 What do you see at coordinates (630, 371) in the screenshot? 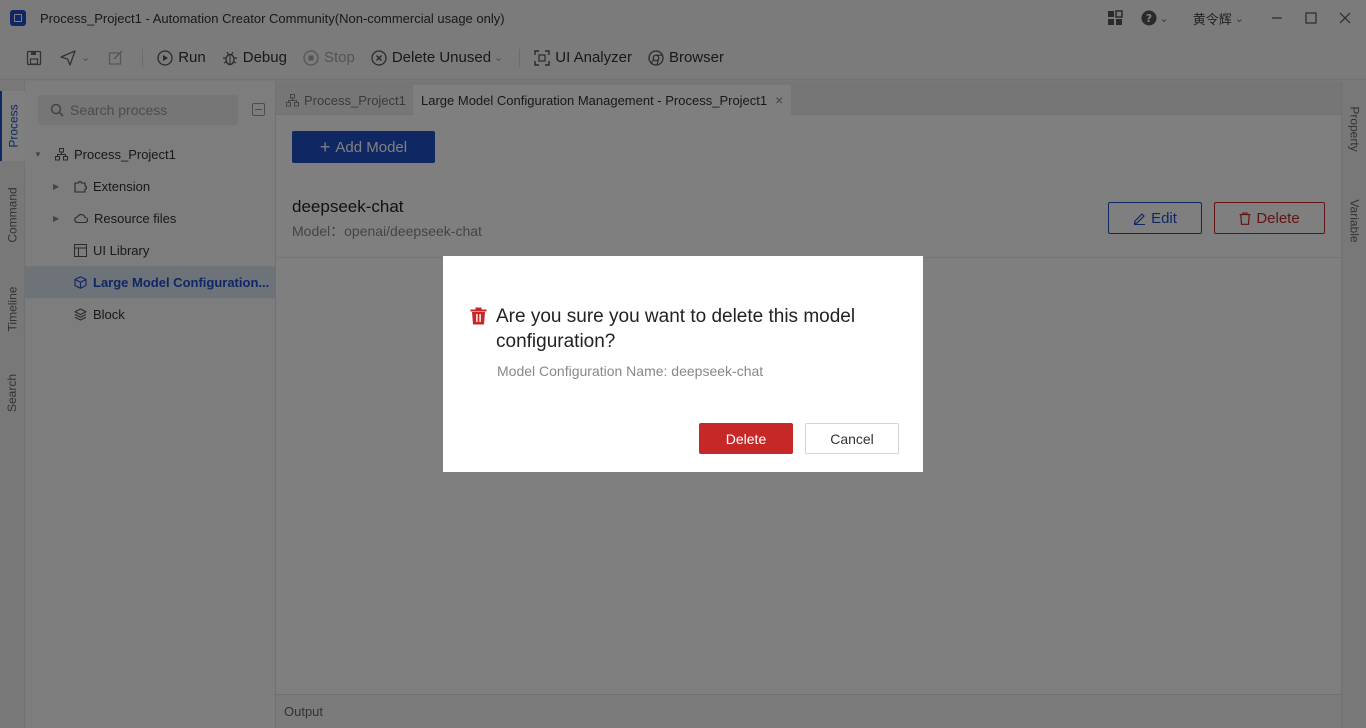
I see `dialog-message: Model Configuration Name: deepseek-chat` at bounding box center [630, 371].